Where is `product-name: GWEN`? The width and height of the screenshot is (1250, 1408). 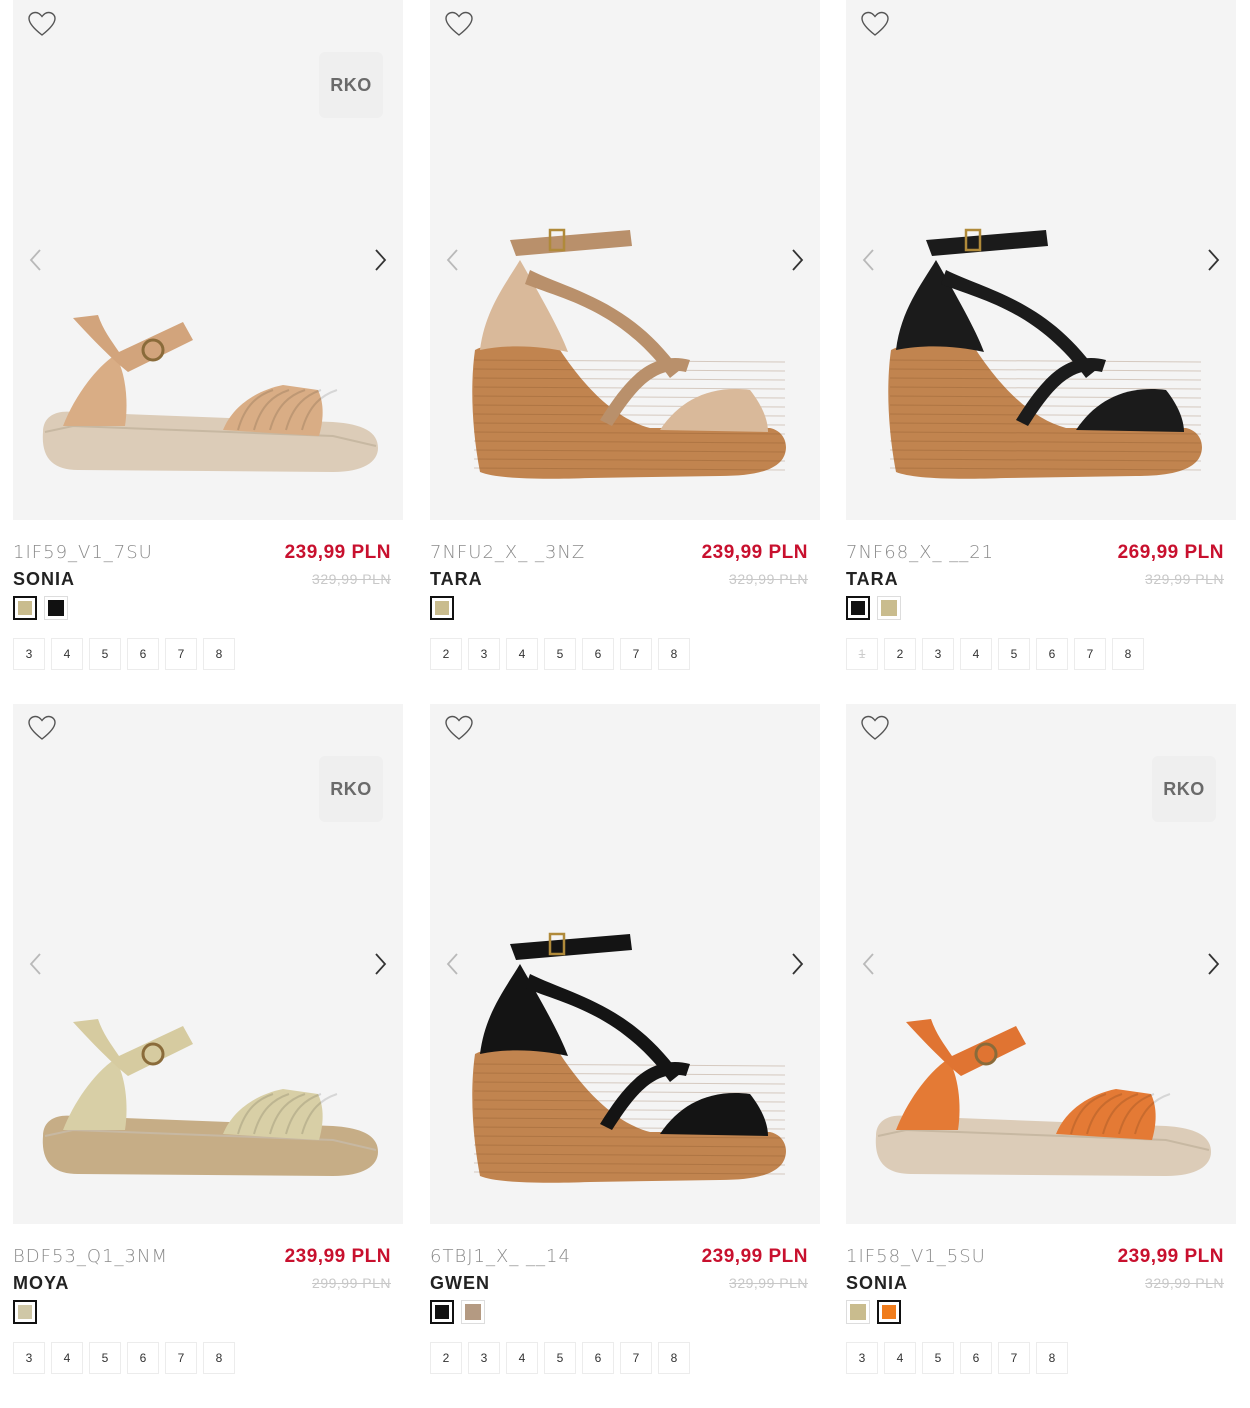 product-name: GWEN is located at coordinates (460, 1283).